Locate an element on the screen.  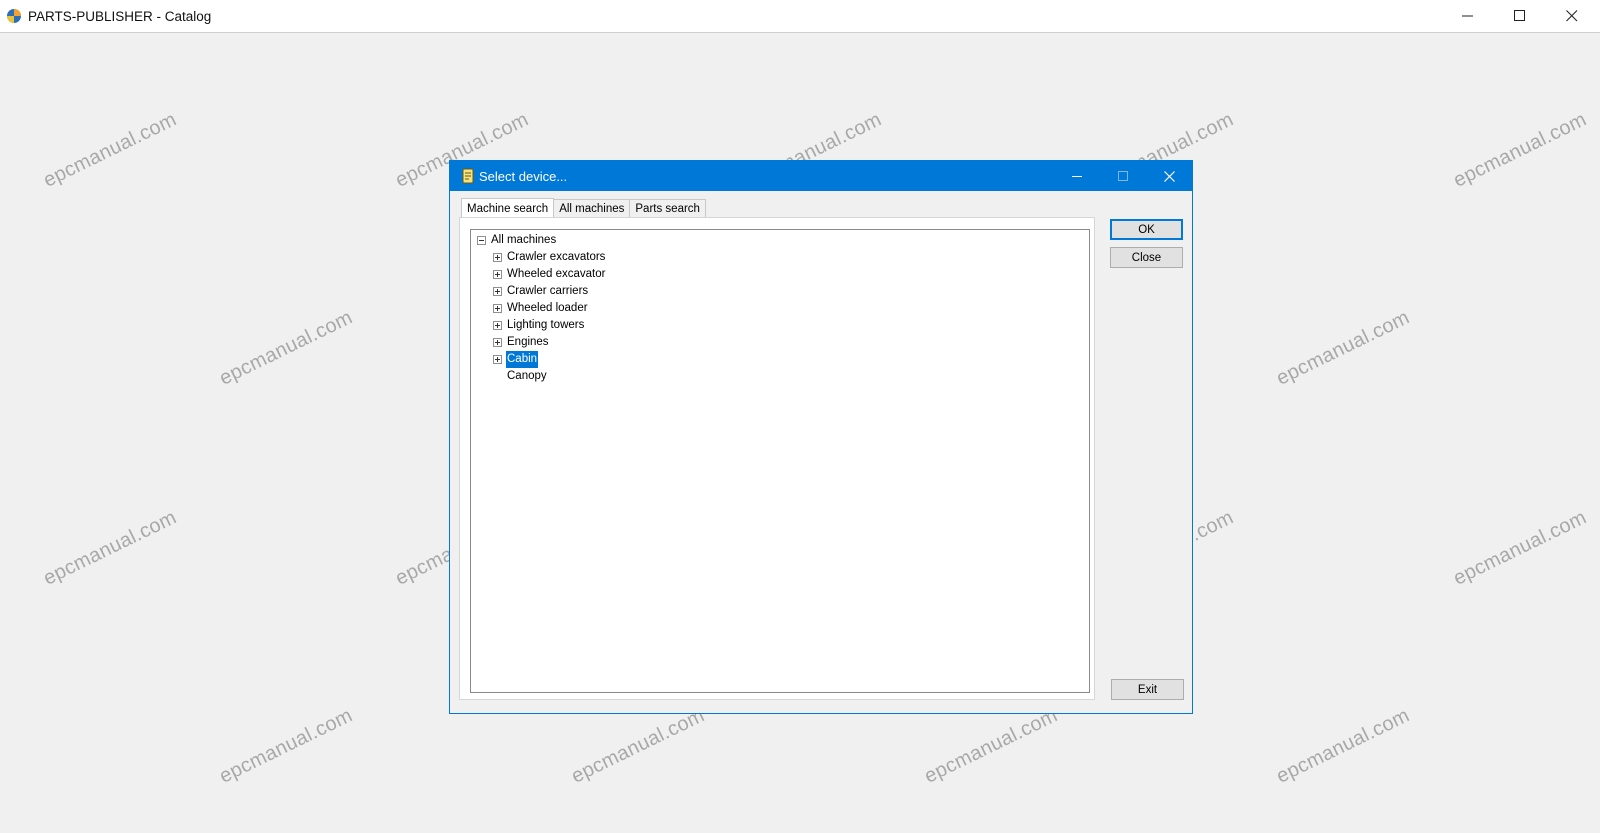
app-logo-icon is located at coordinates (14, 16).